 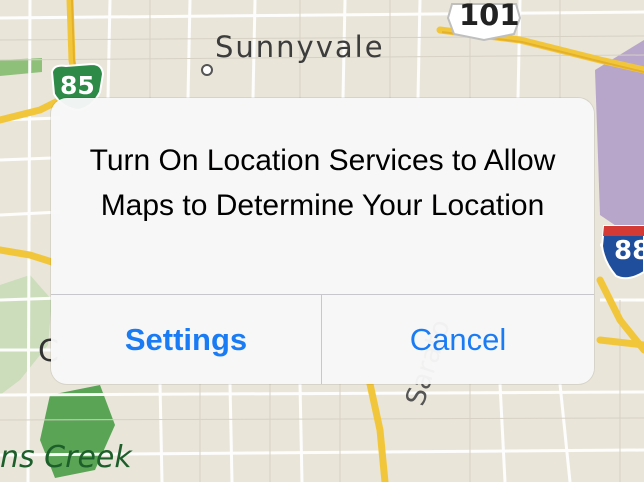 What do you see at coordinates (186, 339) in the screenshot?
I see `settings-button: Settings` at bounding box center [186, 339].